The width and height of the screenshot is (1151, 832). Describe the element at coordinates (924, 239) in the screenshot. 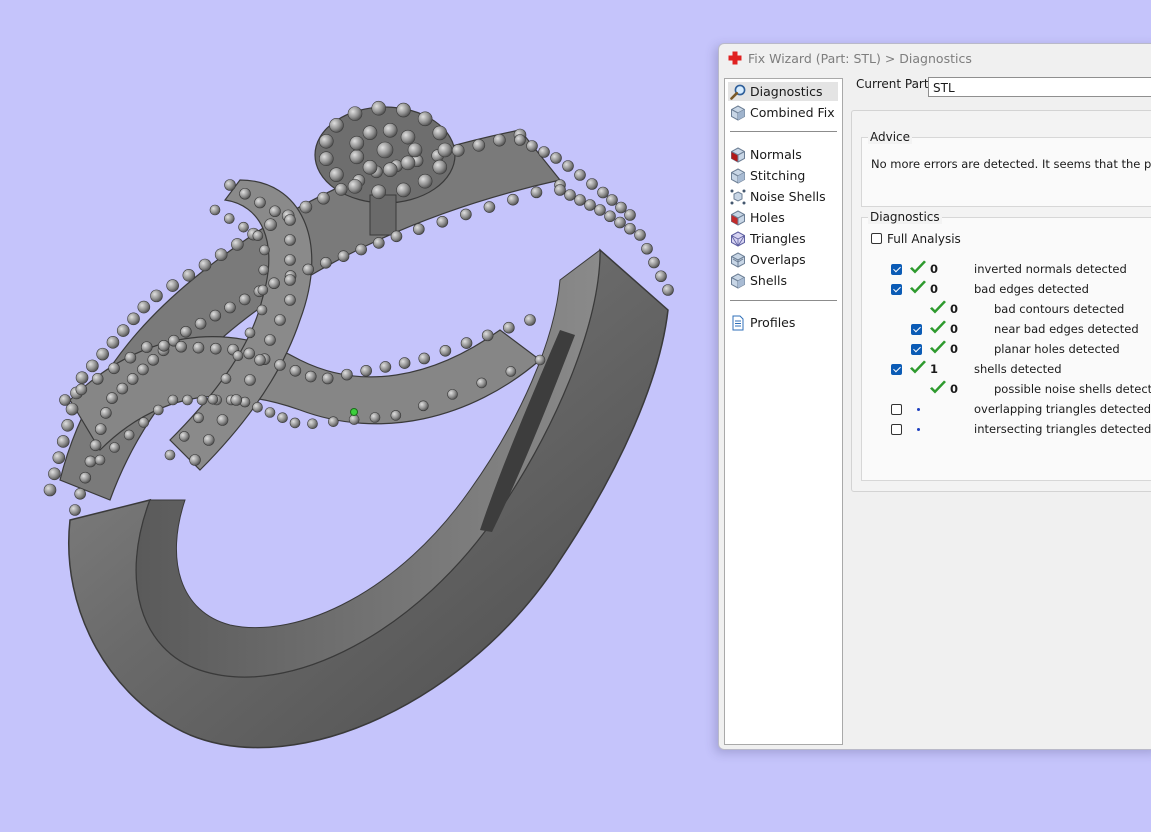

I see `full-analysis-label: Full Analysis` at that location.